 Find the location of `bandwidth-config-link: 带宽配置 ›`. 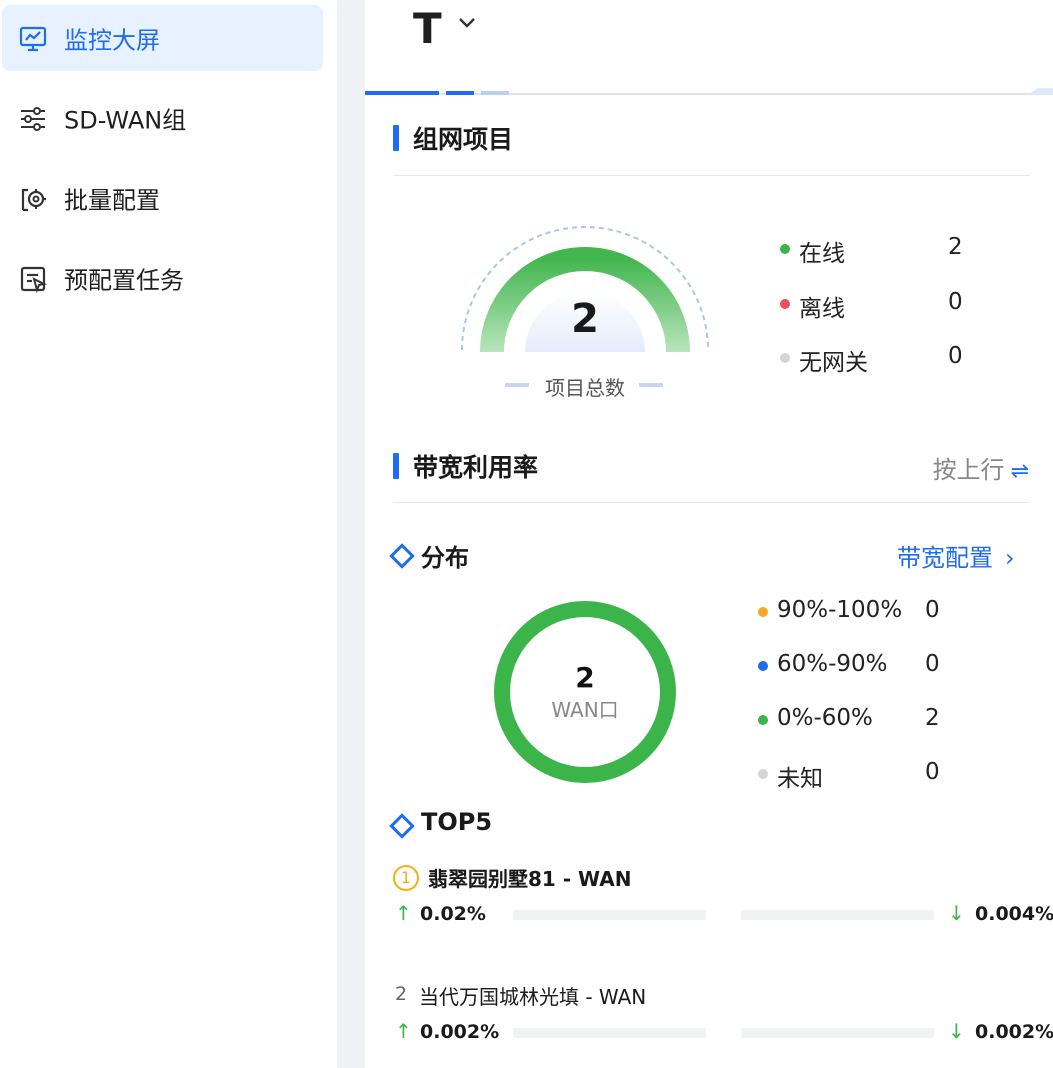

bandwidth-config-link: 带宽配置 › is located at coordinates (956, 555).